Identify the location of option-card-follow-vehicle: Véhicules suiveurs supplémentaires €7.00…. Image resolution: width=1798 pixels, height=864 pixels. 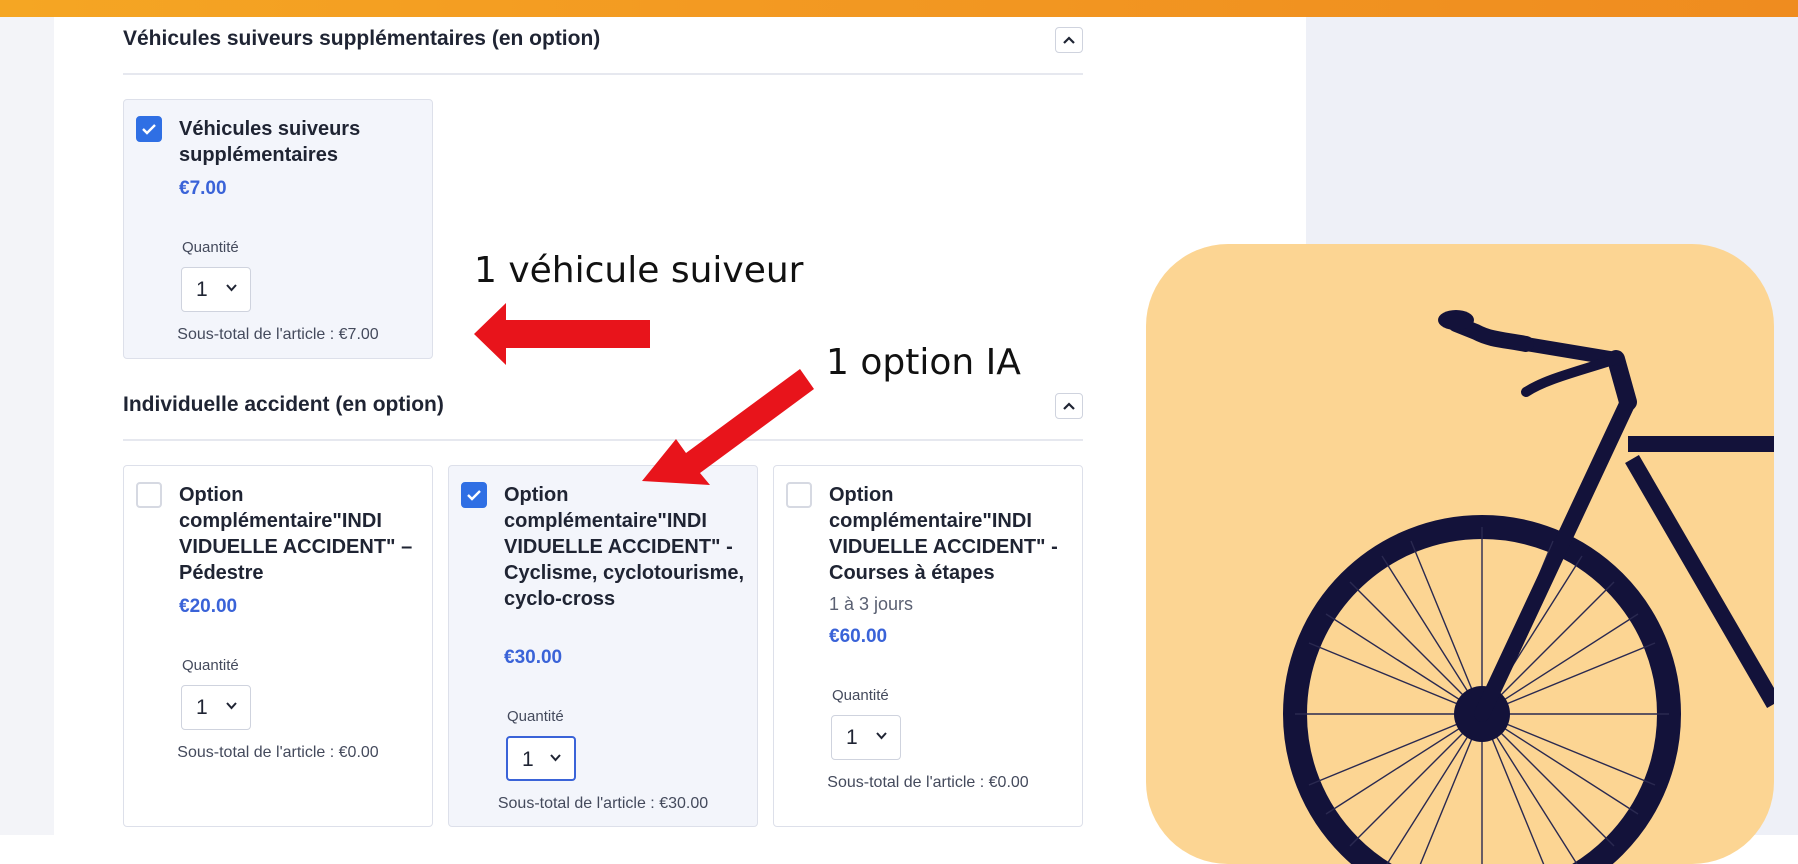
(278, 229).